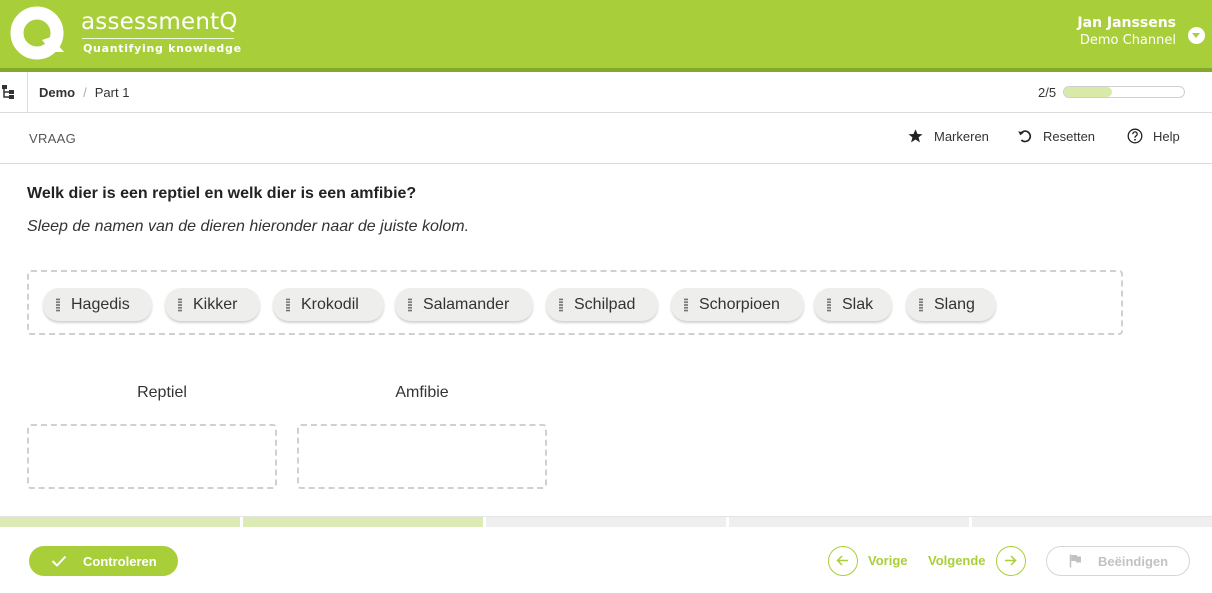 The height and width of the screenshot is (593, 1212). I want to click on drag-option-label: Salamander, so click(466, 304).